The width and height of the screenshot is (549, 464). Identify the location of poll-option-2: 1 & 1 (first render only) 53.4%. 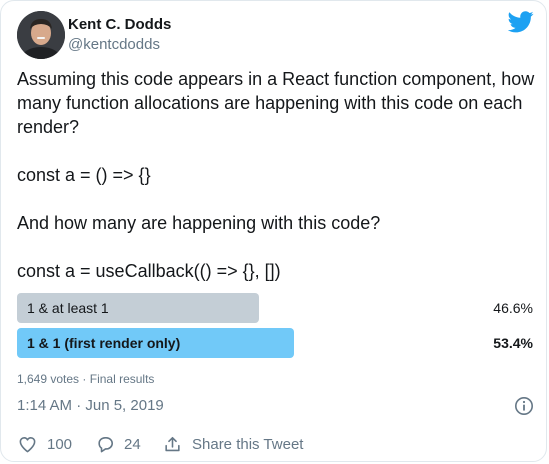
(275, 343).